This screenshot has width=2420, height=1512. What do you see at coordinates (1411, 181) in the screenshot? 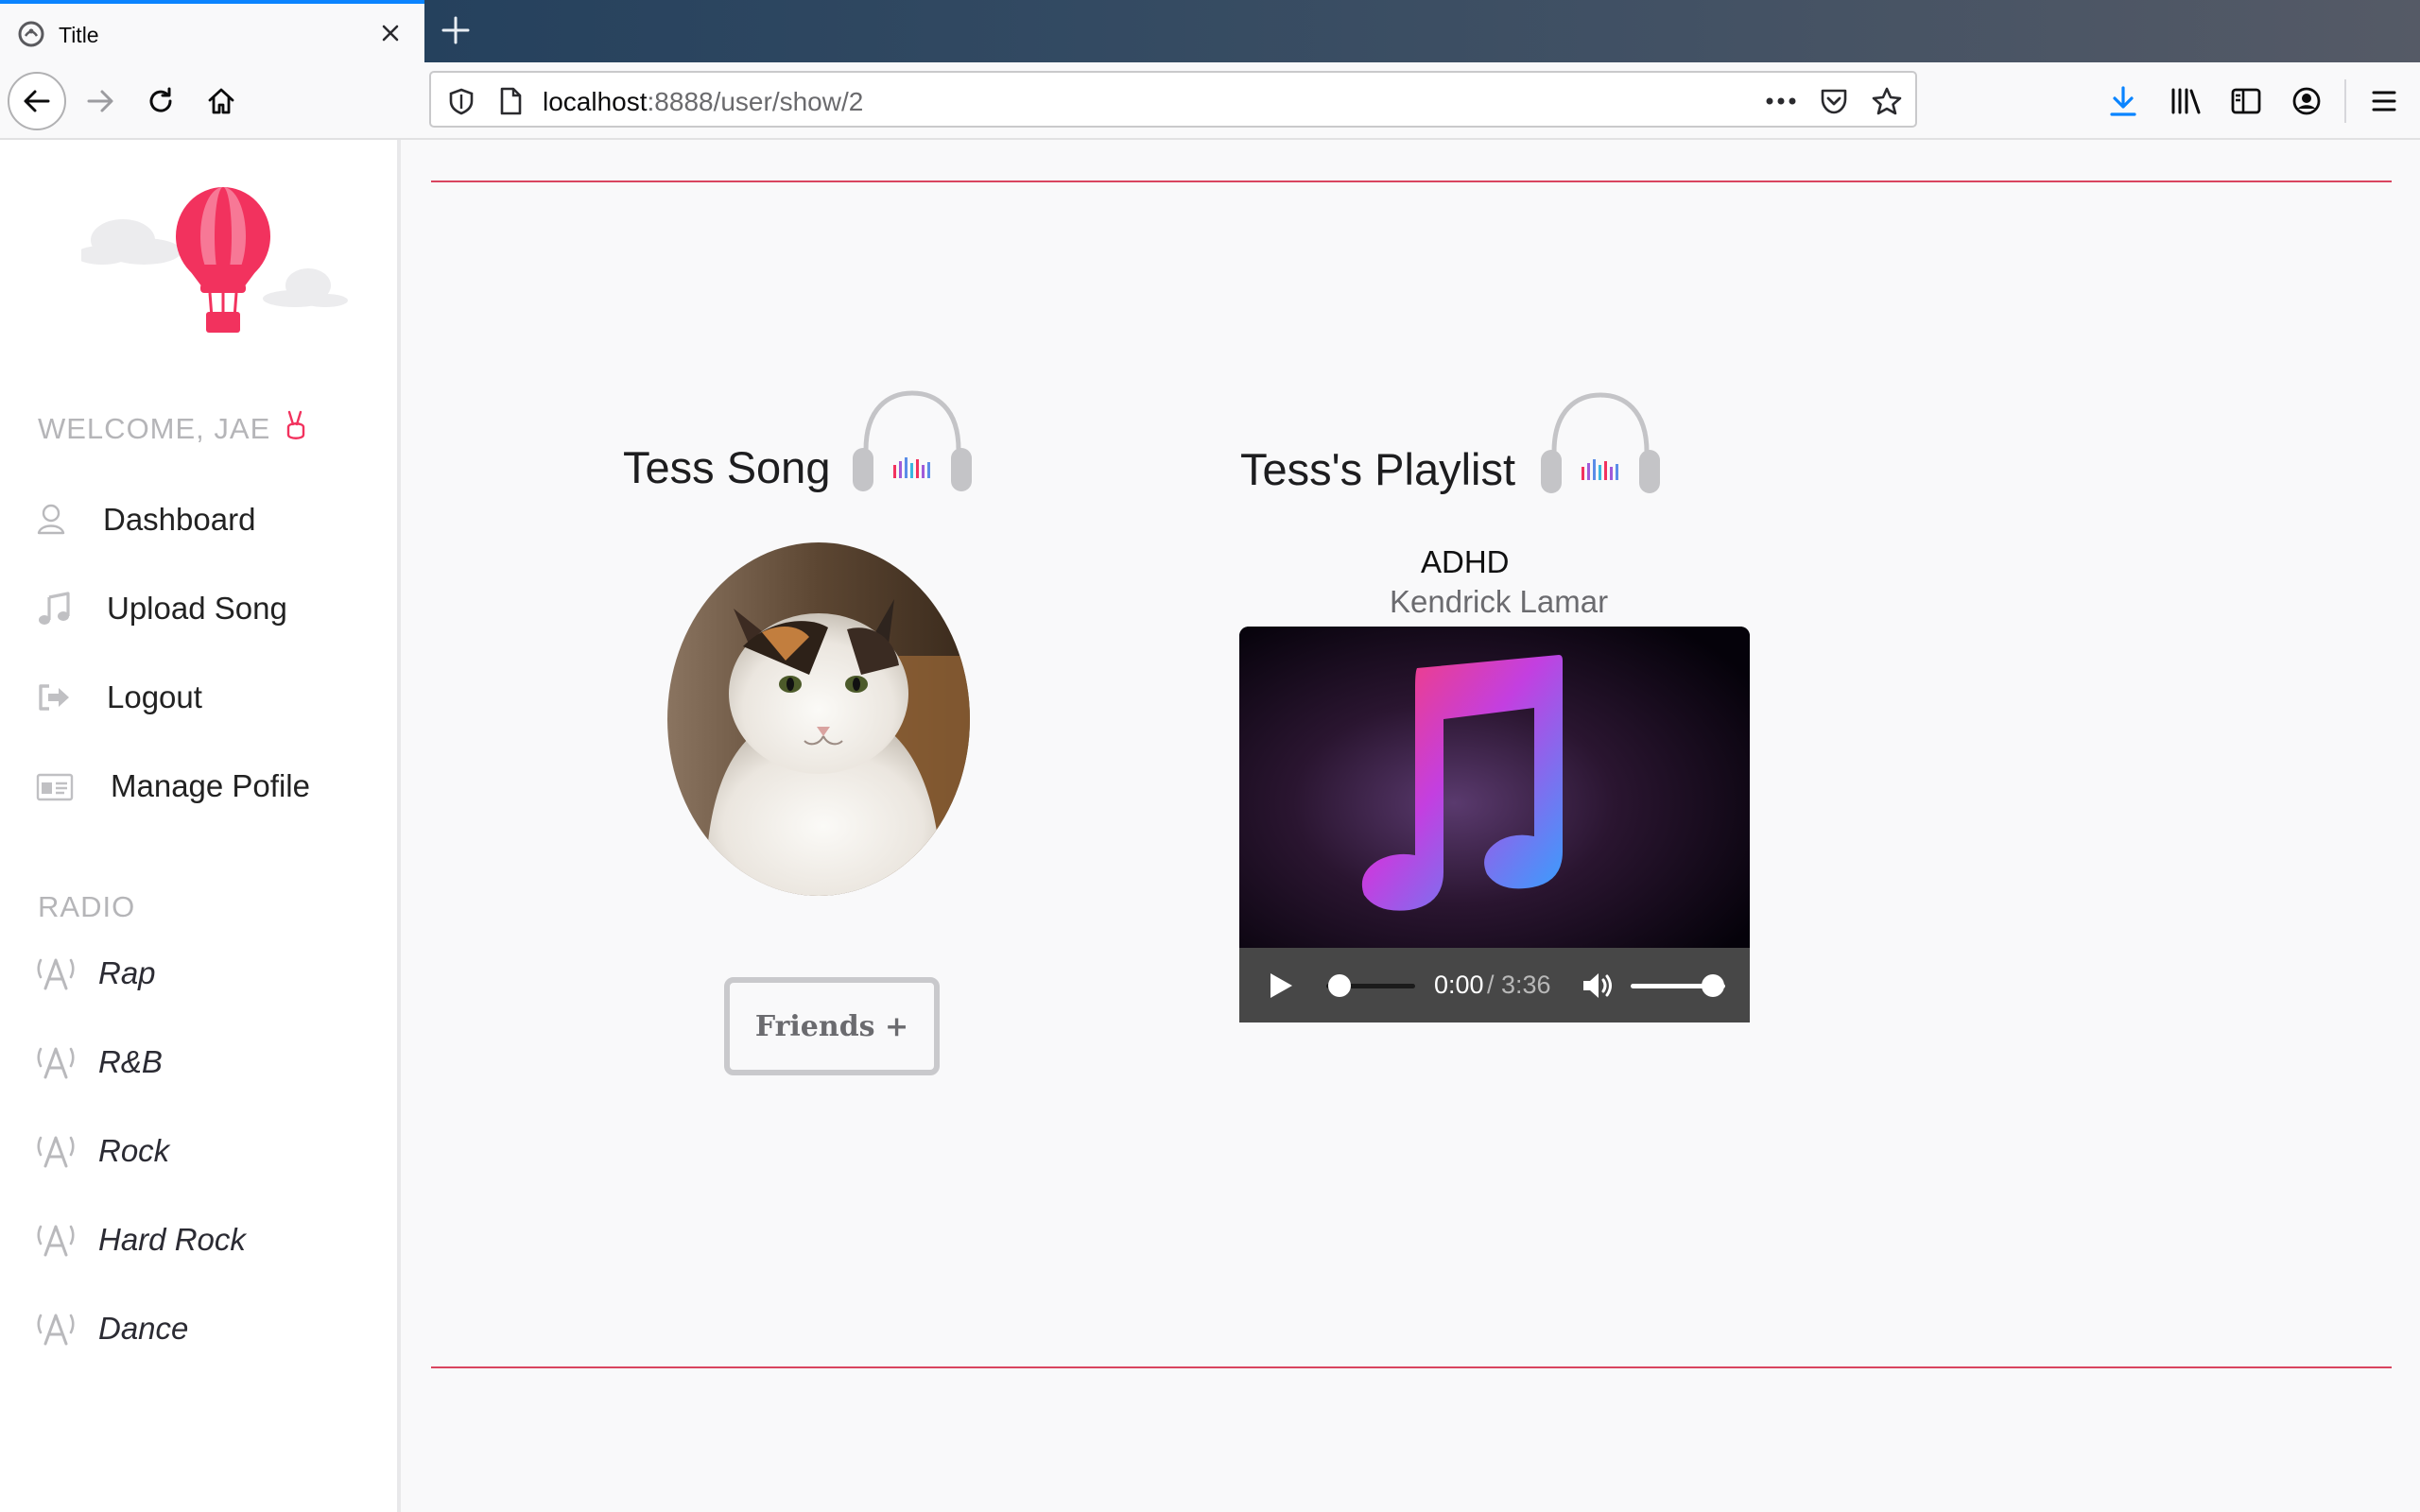
I see `top-divider` at bounding box center [1411, 181].